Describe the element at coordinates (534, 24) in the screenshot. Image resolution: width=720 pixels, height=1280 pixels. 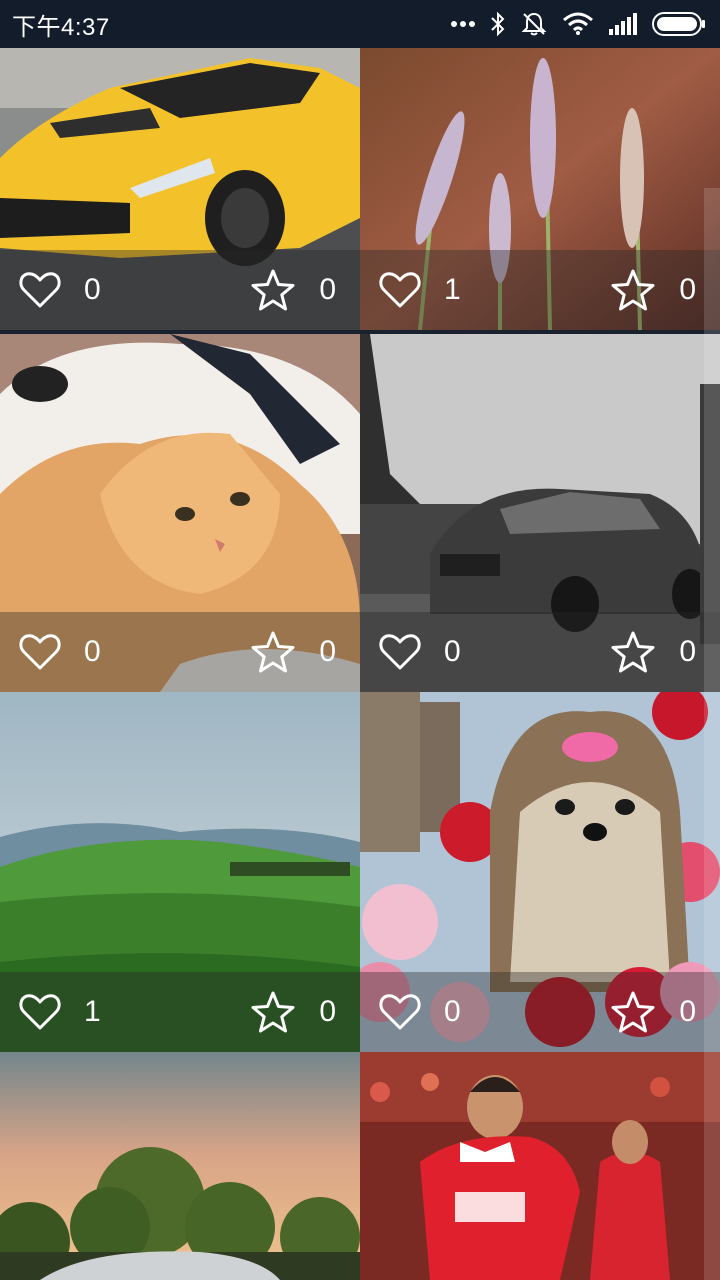
I see `silent-icon` at that location.